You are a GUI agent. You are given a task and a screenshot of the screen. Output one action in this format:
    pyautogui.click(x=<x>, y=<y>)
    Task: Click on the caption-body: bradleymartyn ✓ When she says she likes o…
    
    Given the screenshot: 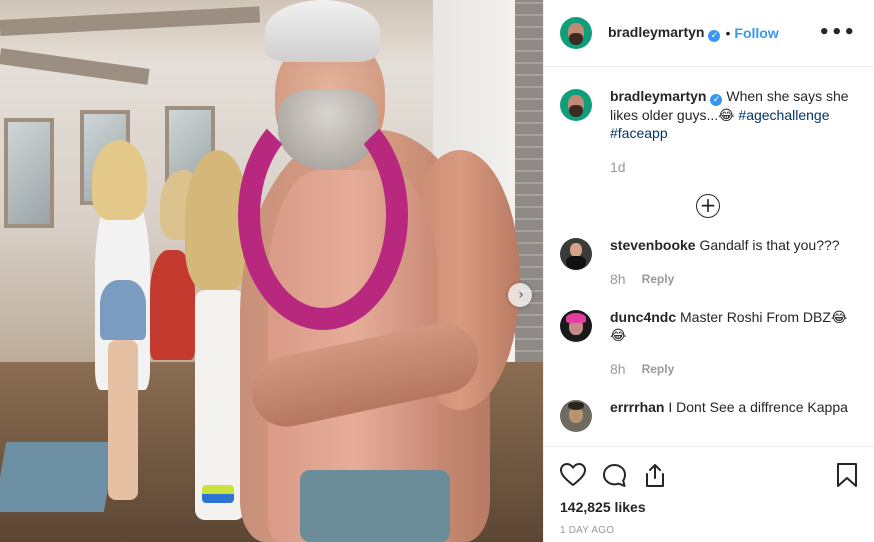 What is the action you would take?
    pyautogui.click(x=733, y=131)
    